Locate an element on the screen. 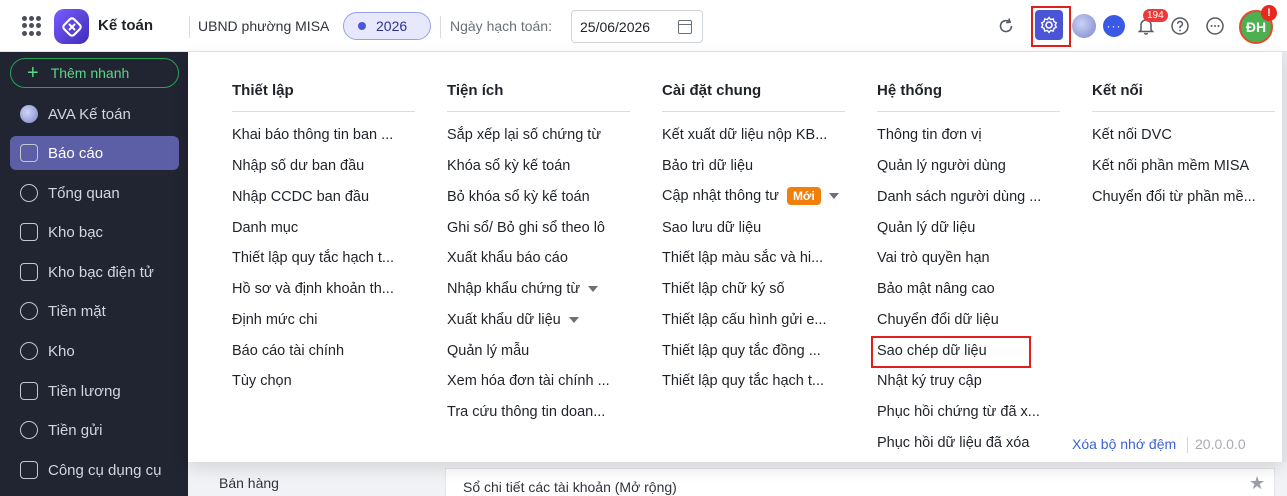 The height and width of the screenshot is (496, 1287). posting-date-input: 25/06/2026 is located at coordinates (637, 26).